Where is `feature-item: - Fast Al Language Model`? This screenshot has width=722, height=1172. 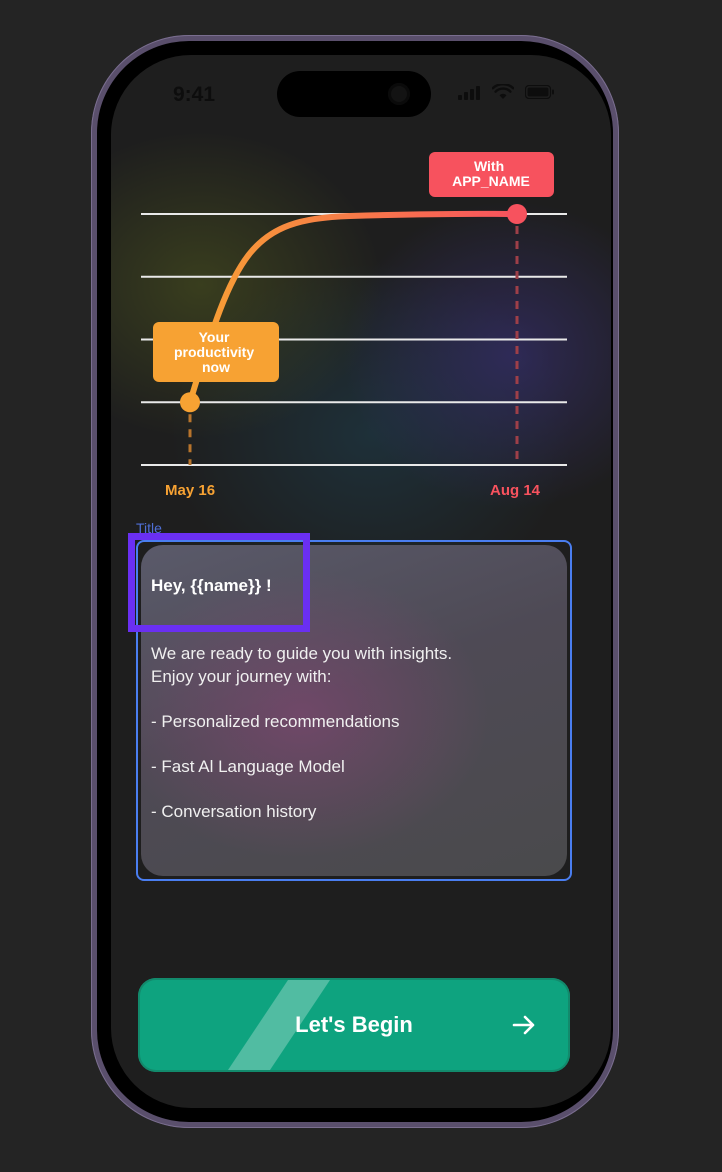 feature-item: - Fast Al Language Model is located at coordinates (248, 766).